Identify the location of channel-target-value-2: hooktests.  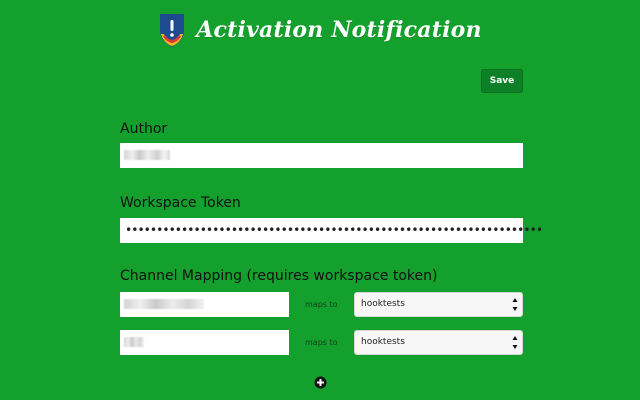
(383, 342).